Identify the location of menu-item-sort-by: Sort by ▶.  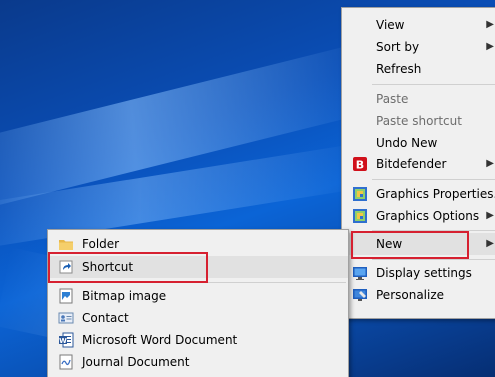
(418, 47).